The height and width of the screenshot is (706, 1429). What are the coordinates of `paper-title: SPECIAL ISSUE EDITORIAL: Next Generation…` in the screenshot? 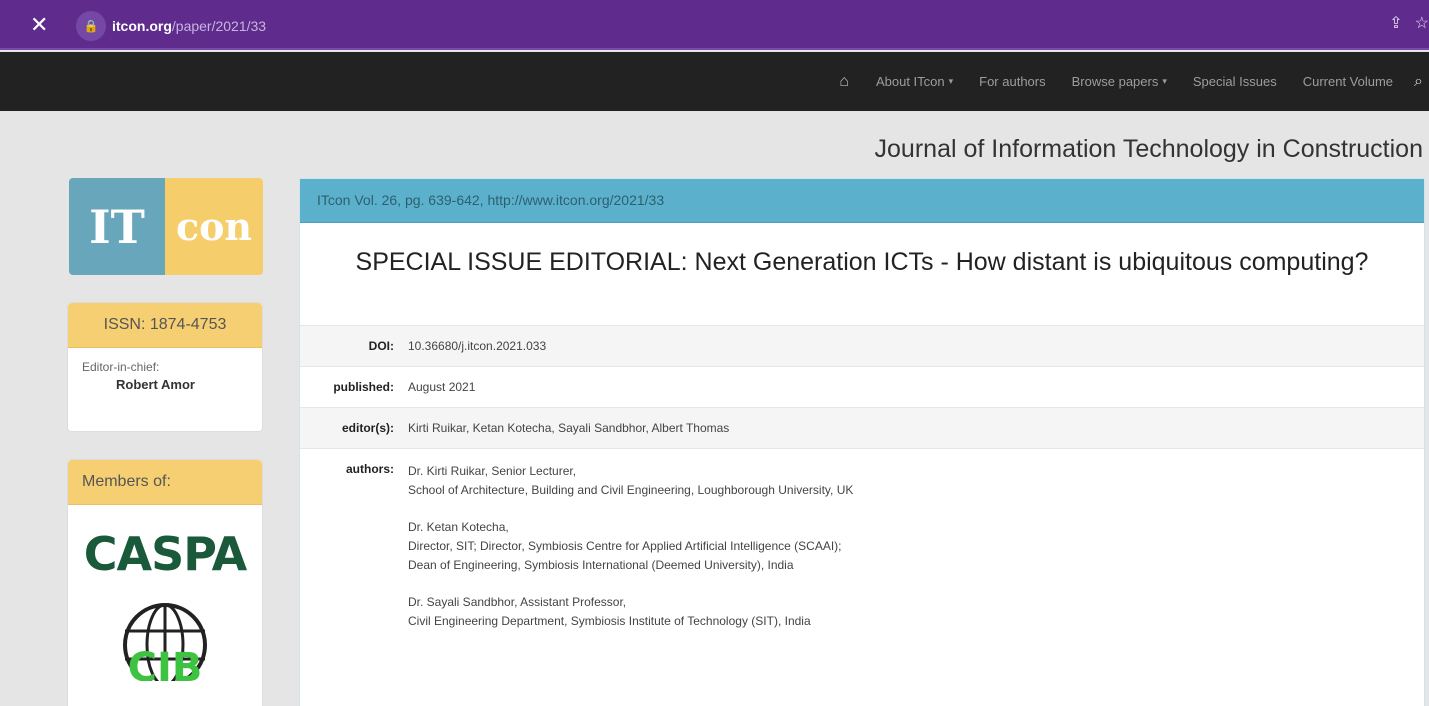 It's located at (862, 262).